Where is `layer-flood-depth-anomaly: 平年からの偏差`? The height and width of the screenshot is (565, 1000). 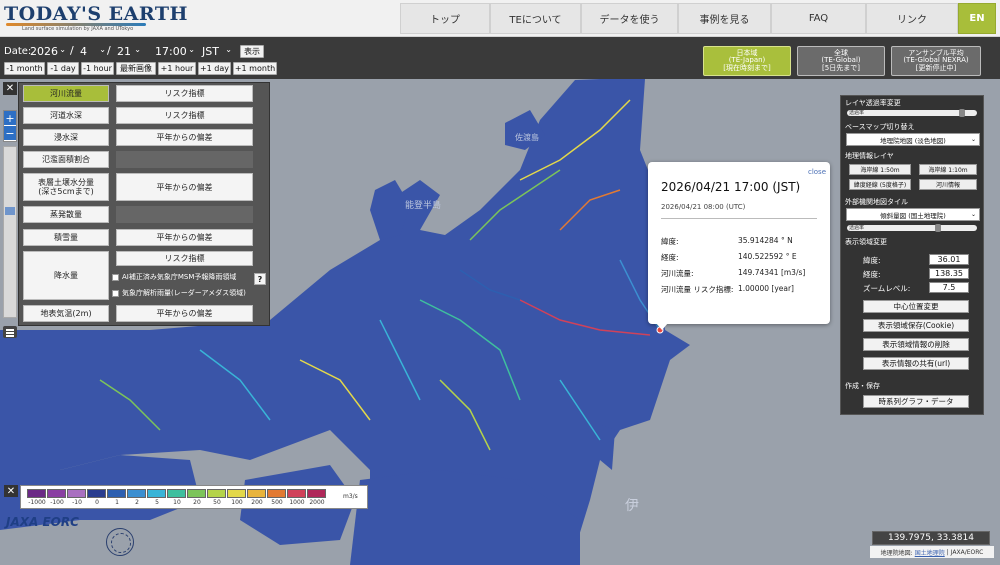
layer-flood-depth-anomaly: 平年からの偏差 is located at coordinates (184, 137).